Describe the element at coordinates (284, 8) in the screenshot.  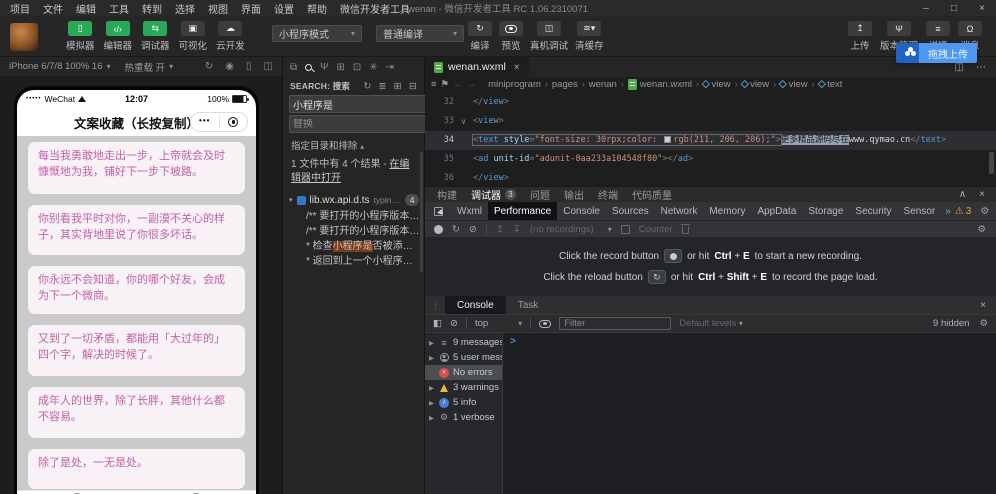
I see `menu-item: 设置` at that location.